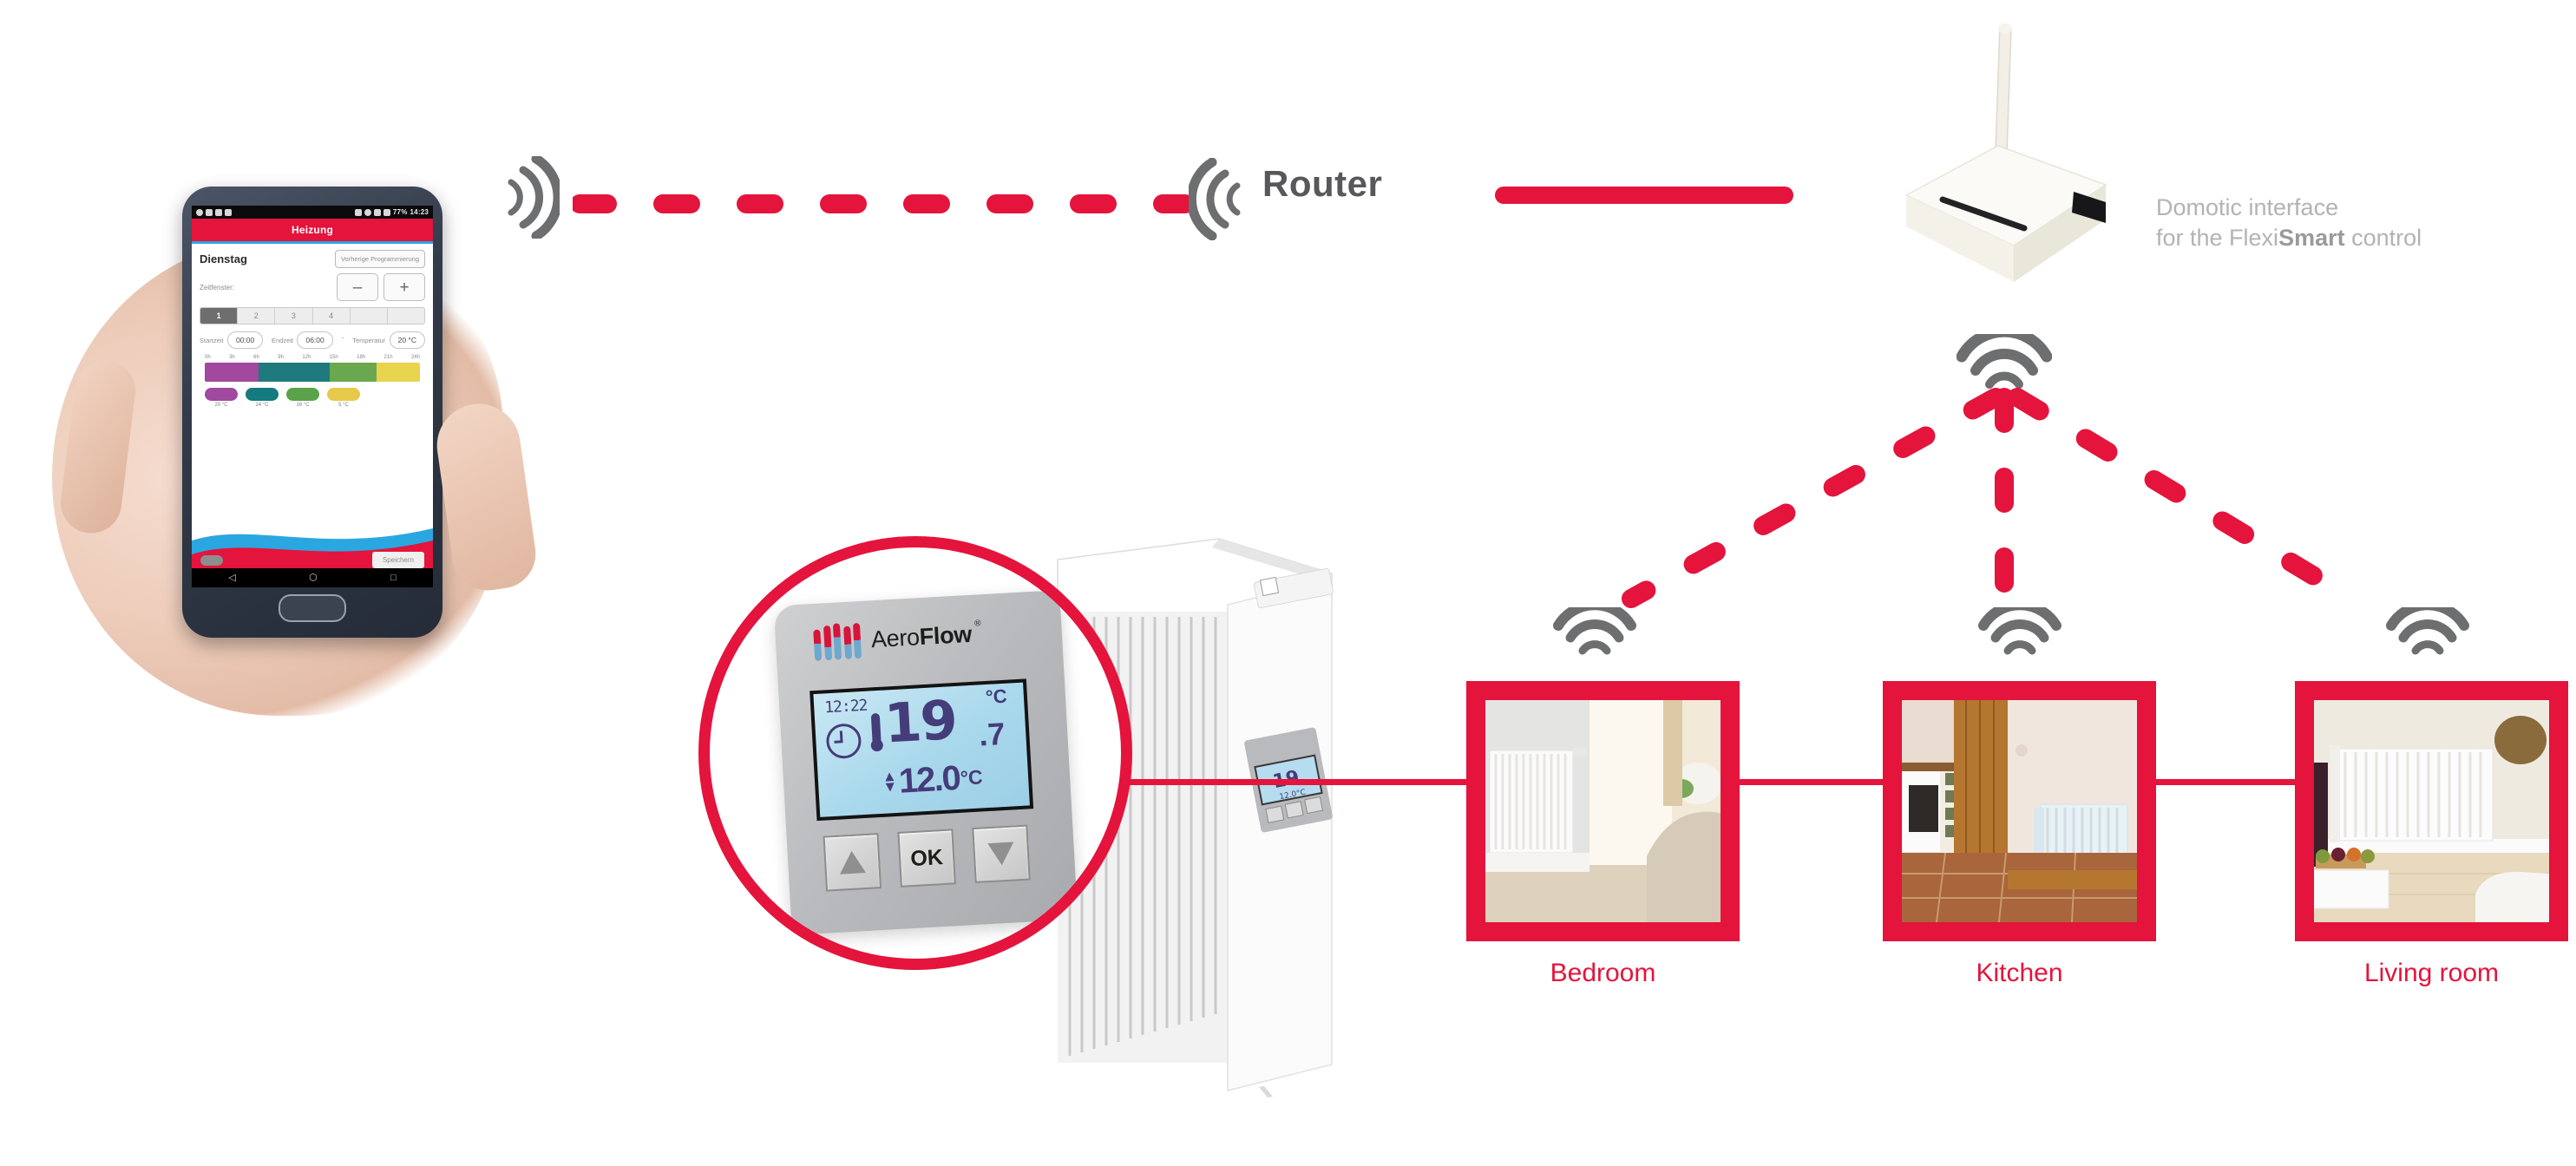  What do you see at coordinates (928, 780) in the screenshot?
I see `setpoint-temperature: 12.0` at bounding box center [928, 780].